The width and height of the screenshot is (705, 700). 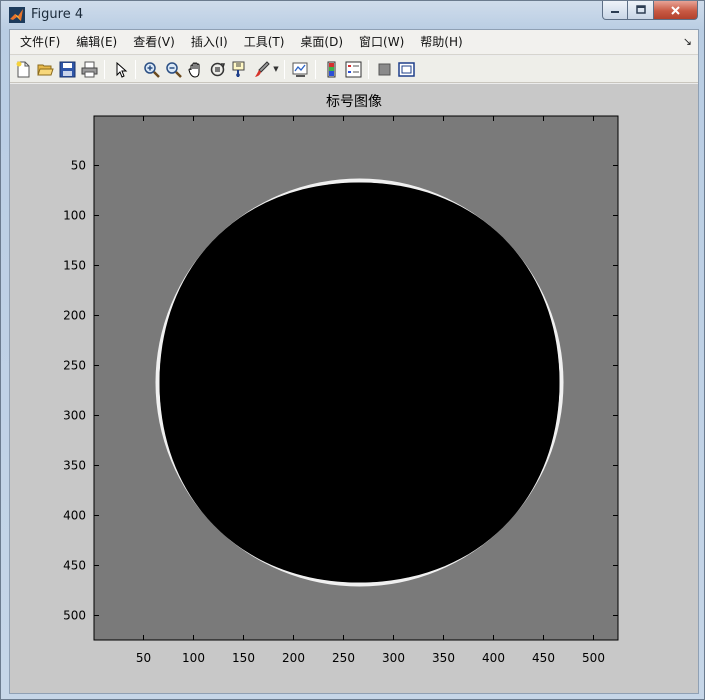 What do you see at coordinates (74, 216) in the screenshot?
I see `y-tick-label: 100` at bounding box center [74, 216].